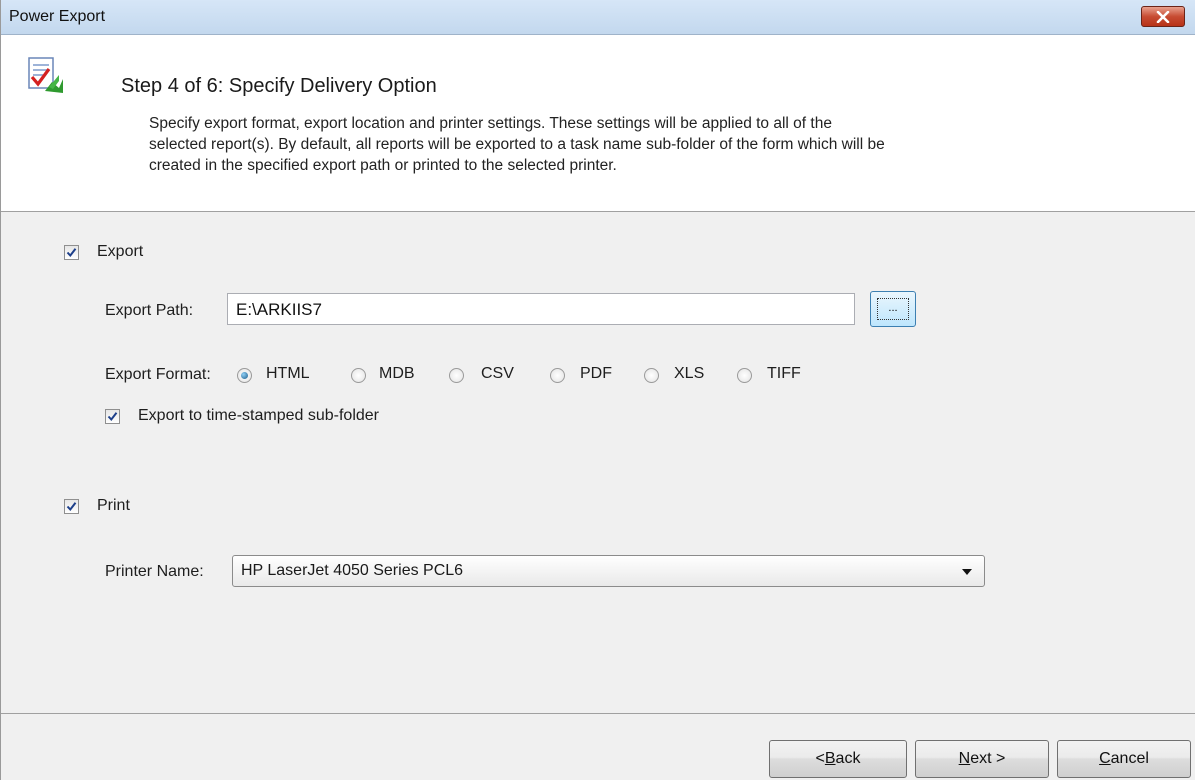  I want to click on report-check-icon, so click(45, 75).